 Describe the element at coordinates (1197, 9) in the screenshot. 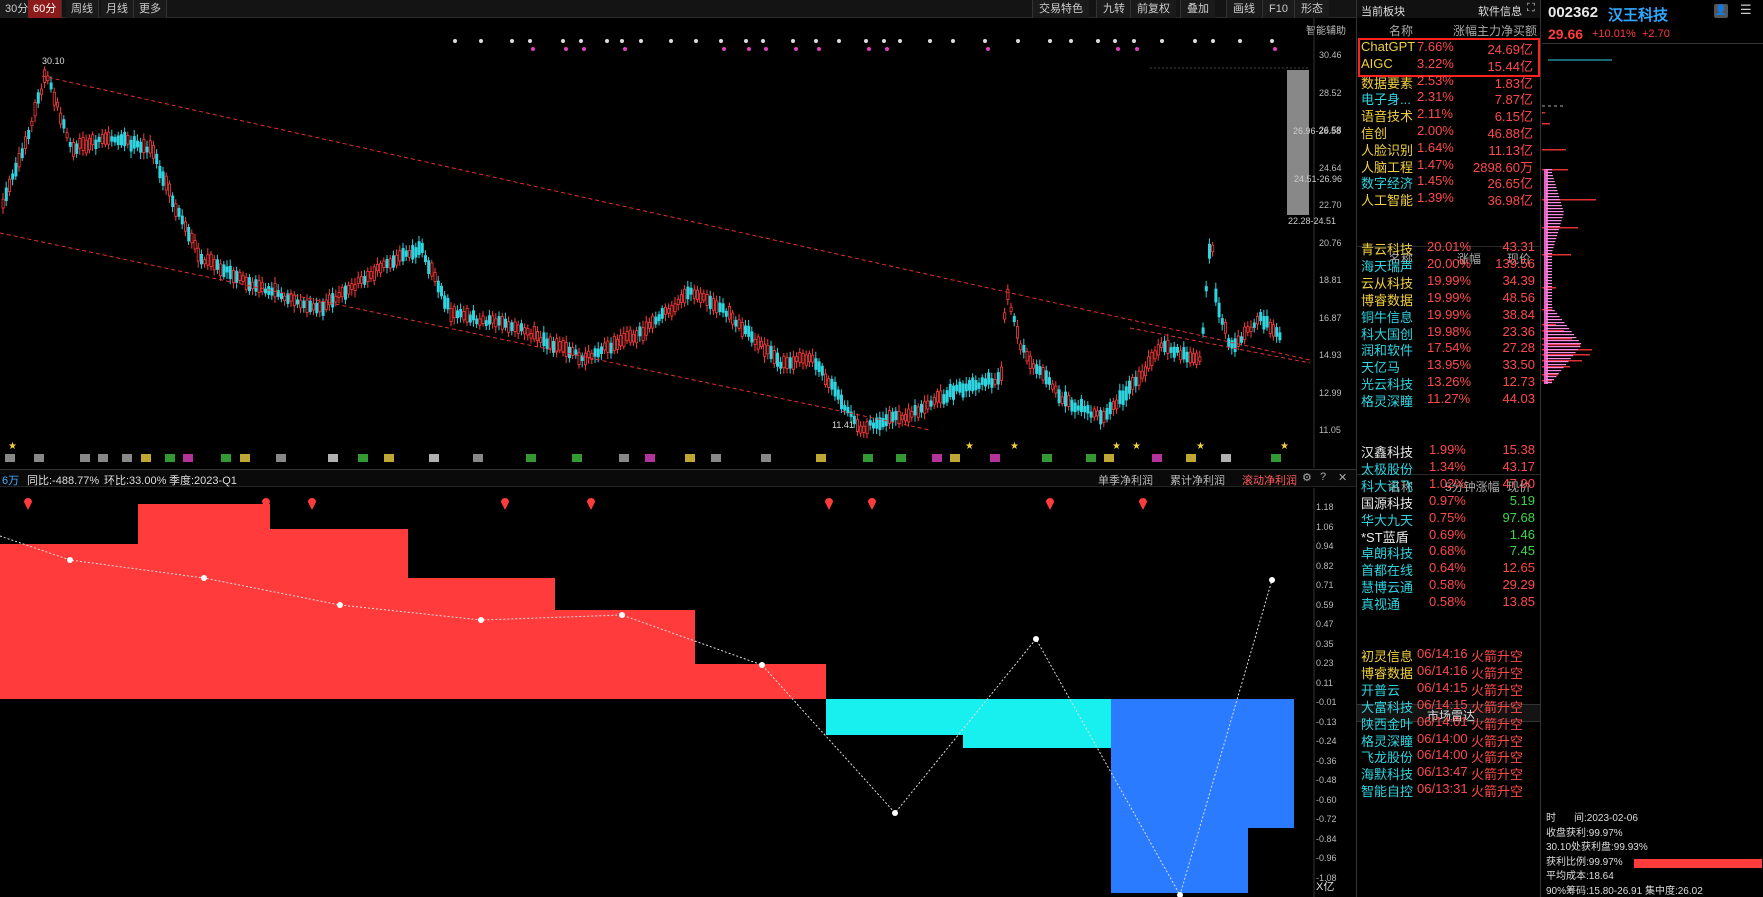

I see `toolbar-button: 叠加` at that location.